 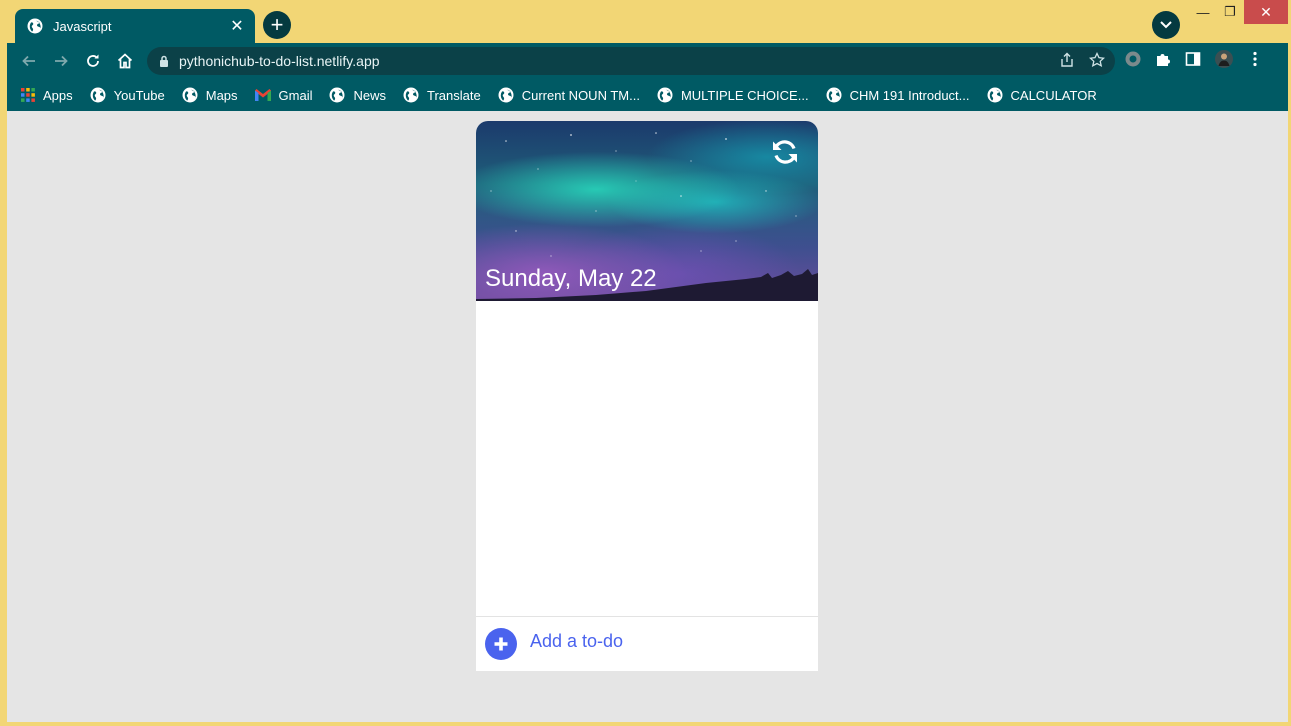 I want to click on add-todo-button, so click(x=501, y=644).